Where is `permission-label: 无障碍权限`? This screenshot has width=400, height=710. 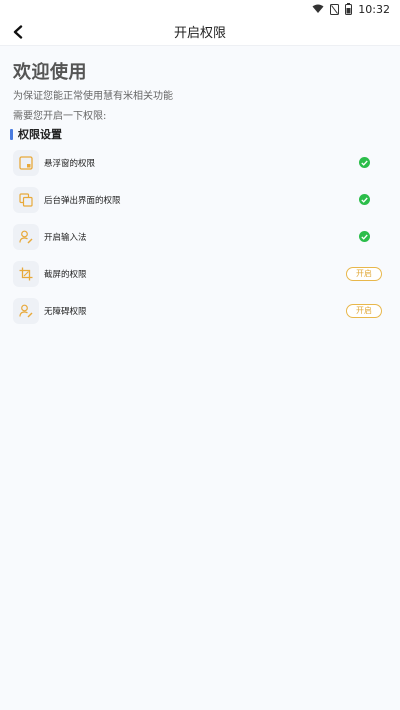 permission-label: 无障碍权限 is located at coordinates (65, 311).